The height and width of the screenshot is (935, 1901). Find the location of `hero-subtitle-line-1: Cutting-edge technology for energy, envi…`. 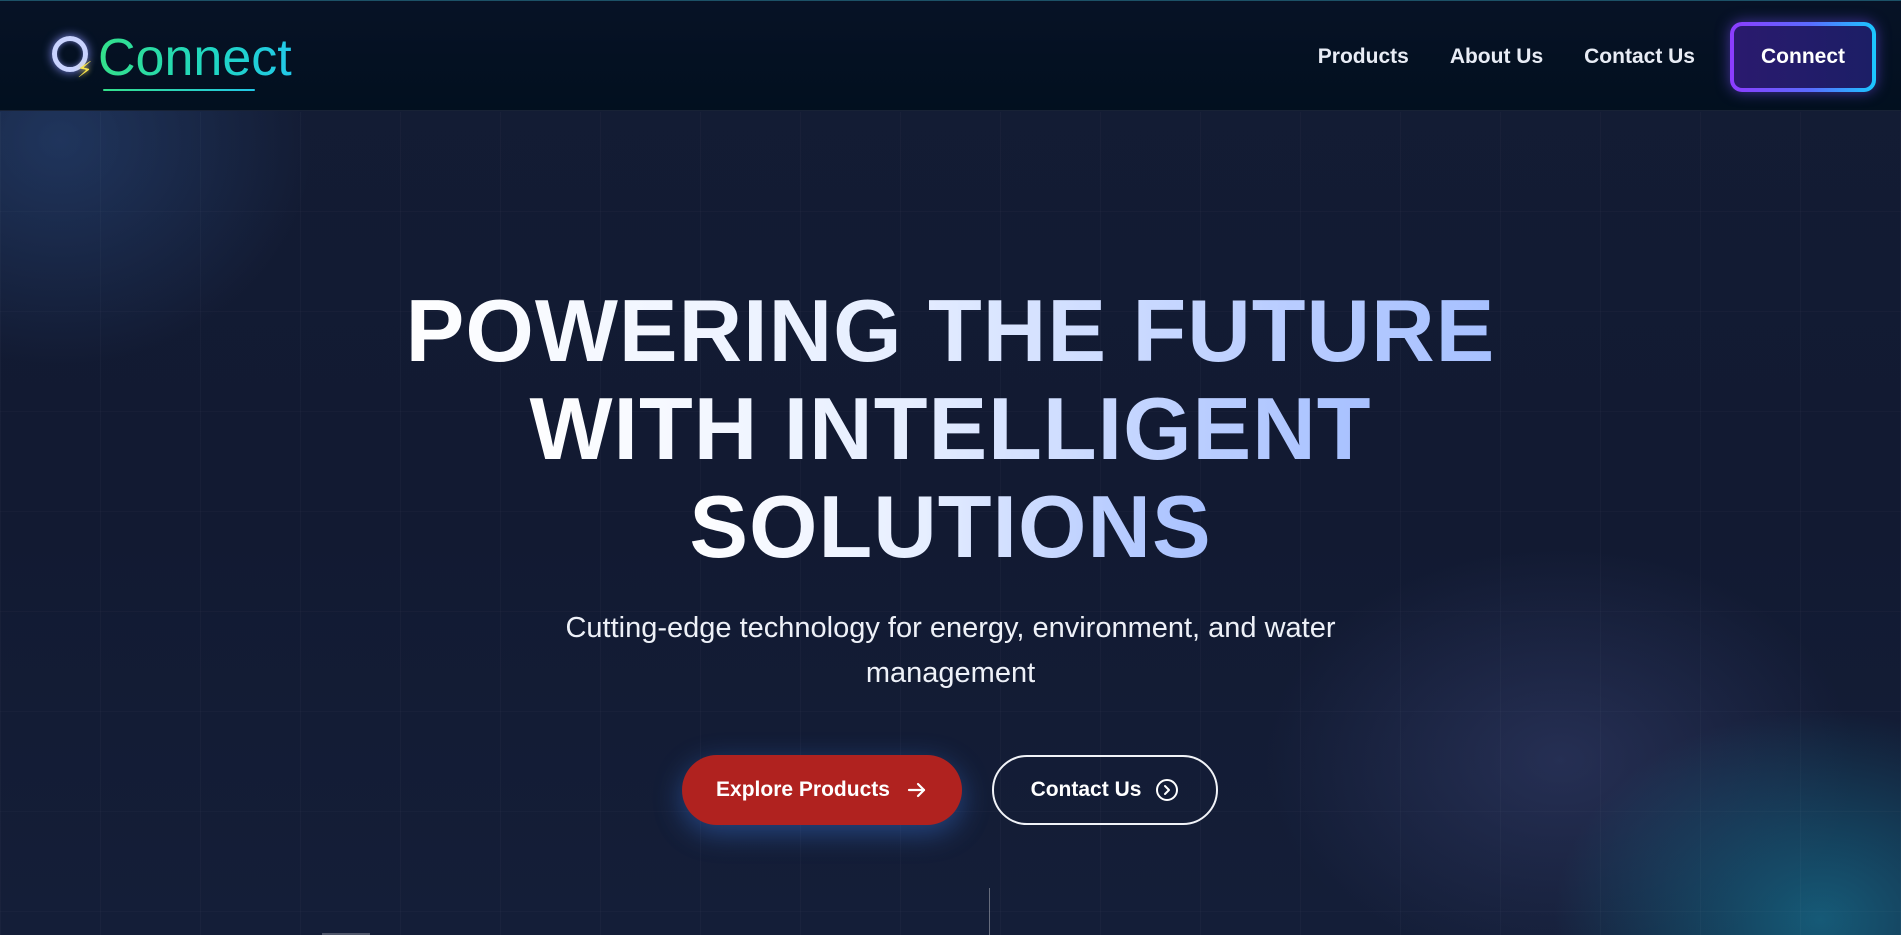

hero-subtitle-line-1: Cutting-edge technology for energy, envi… is located at coordinates (950, 628).